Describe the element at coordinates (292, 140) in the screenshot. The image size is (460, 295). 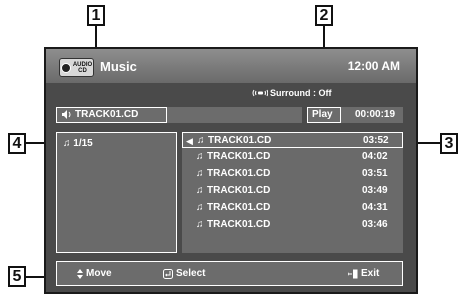
I see `list-item: ◀ ♫ TRACK01.CD 03:52` at that location.